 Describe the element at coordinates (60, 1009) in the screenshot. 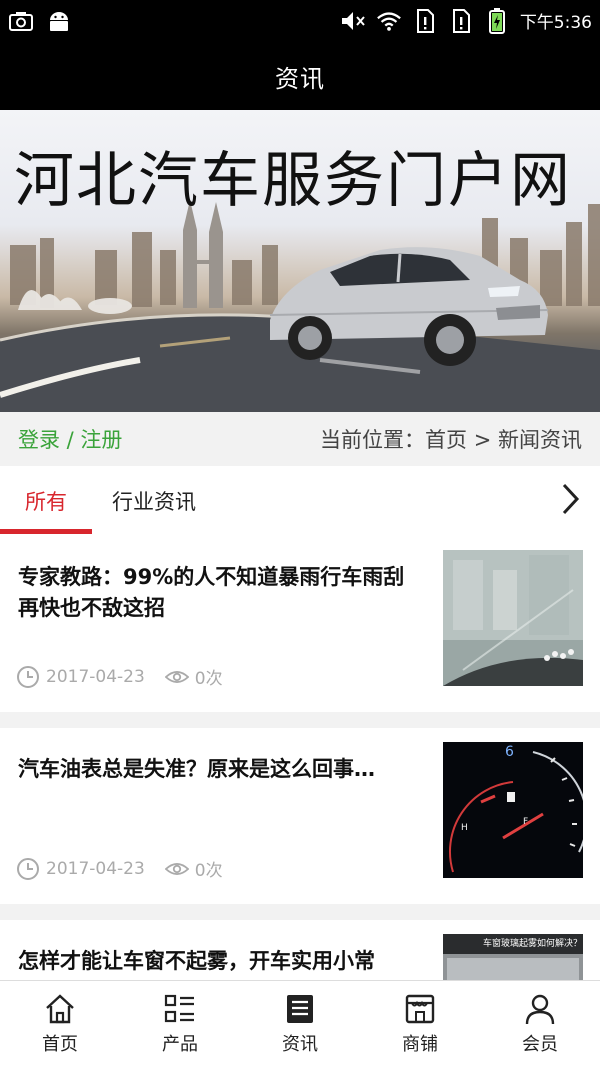

I see `home-icon` at that location.